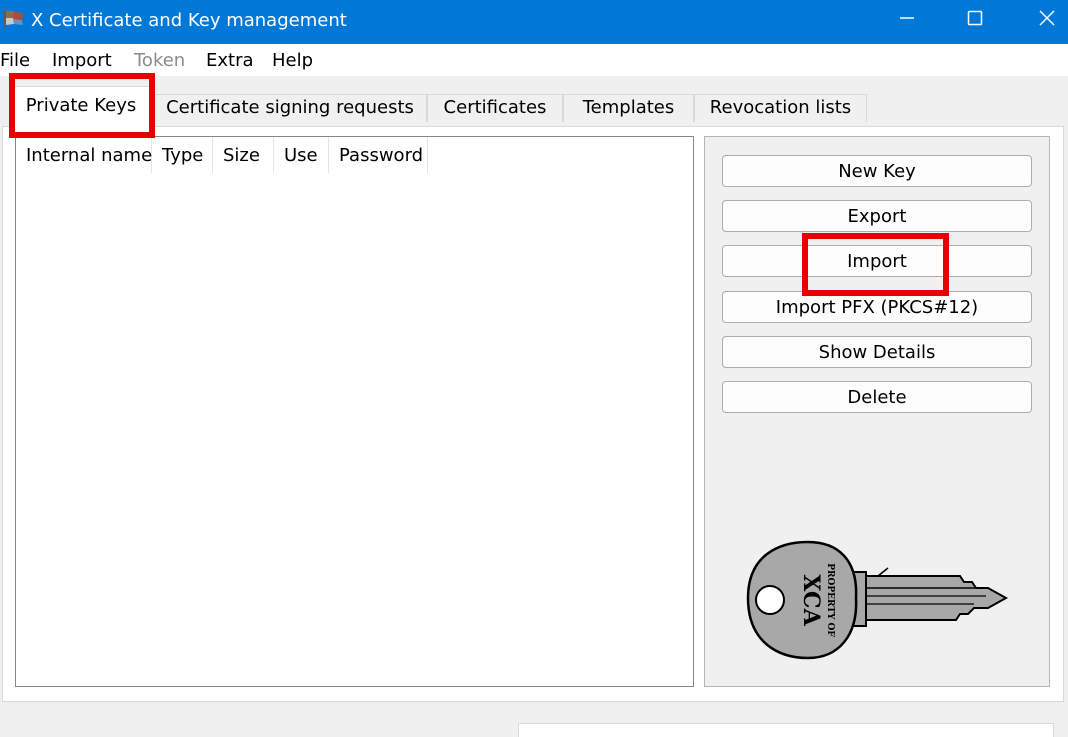 The width and height of the screenshot is (1068, 737). Describe the element at coordinates (89, 155) in the screenshot. I see `column-header-label: Internal name` at that location.